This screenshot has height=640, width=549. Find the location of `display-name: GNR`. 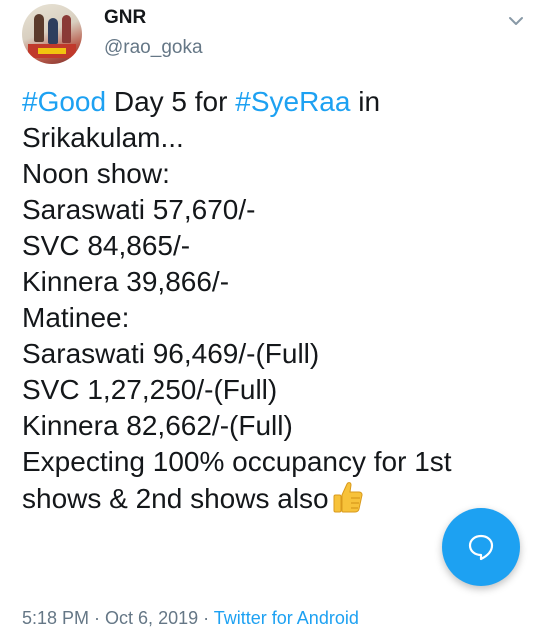

display-name: GNR is located at coordinates (125, 18).